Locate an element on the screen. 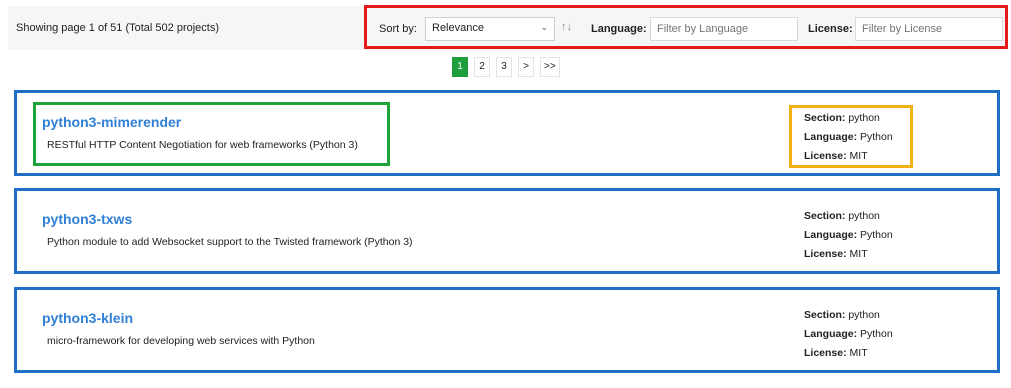 Image resolution: width=1011 pixels, height=388 pixels. license-filter-input is located at coordinates (929, 29).